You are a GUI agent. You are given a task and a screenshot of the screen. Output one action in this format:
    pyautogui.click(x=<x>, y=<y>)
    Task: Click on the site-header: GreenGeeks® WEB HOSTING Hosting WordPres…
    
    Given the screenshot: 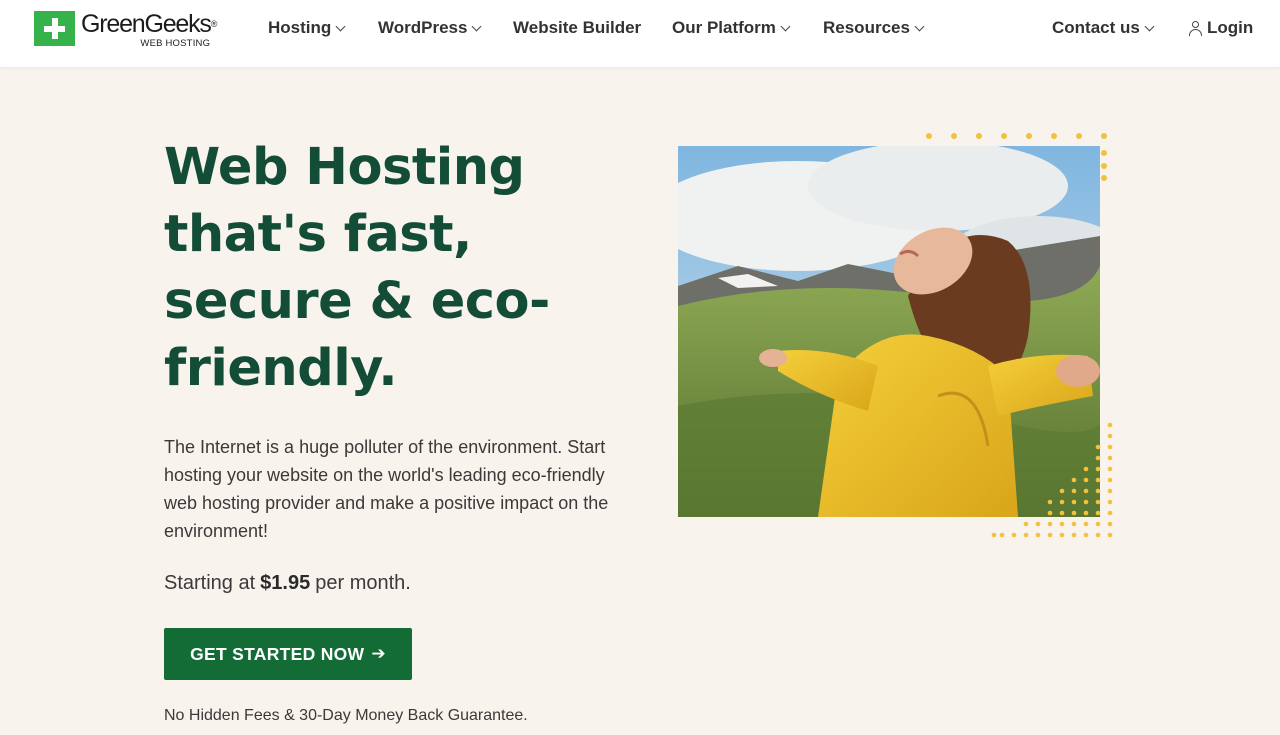 What is the action you would take?
    pyautogui.click(x=640, y=33)
    